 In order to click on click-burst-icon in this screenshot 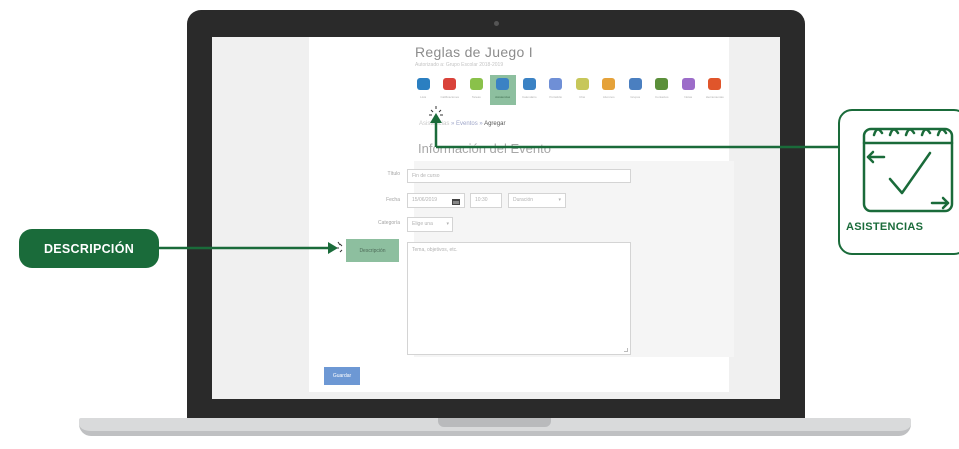, I will do `click(340, 247)`.